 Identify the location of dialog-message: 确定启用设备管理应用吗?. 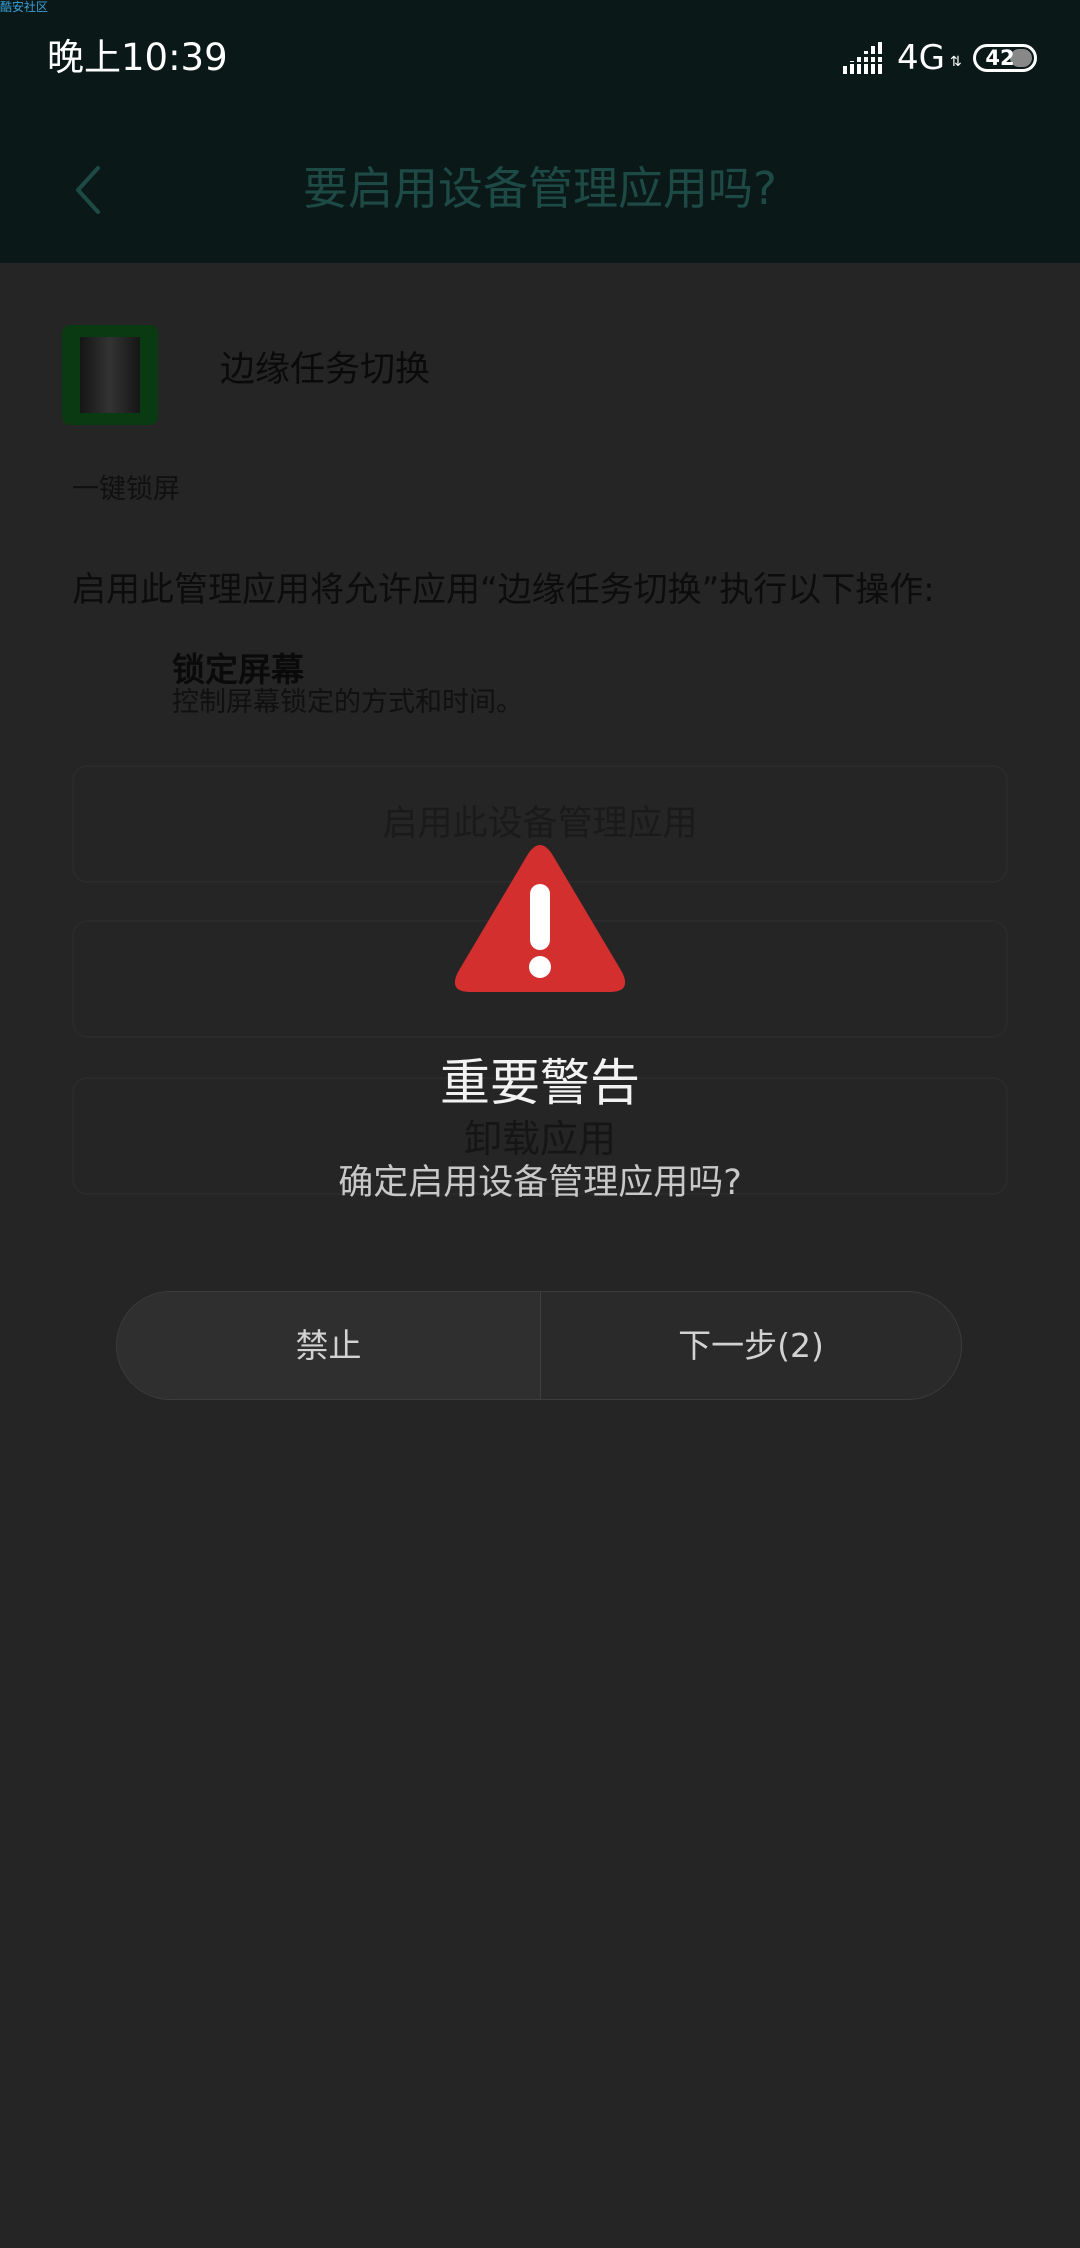
(540, 1183).